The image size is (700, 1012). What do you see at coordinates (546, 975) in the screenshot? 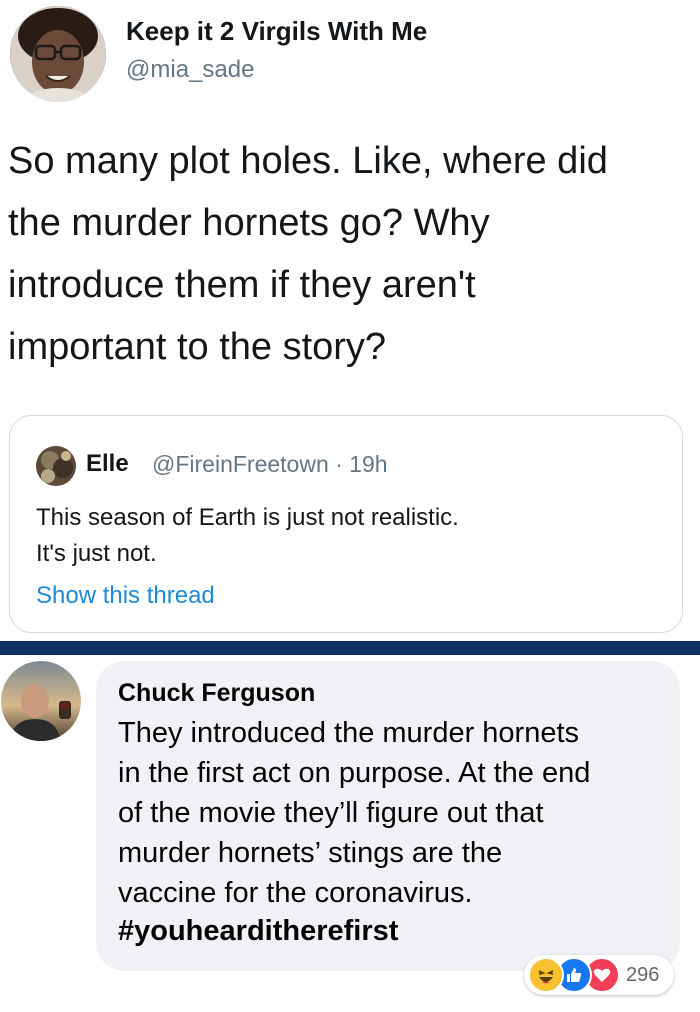
I see `haha-icon` at bounding box center [546, 975].